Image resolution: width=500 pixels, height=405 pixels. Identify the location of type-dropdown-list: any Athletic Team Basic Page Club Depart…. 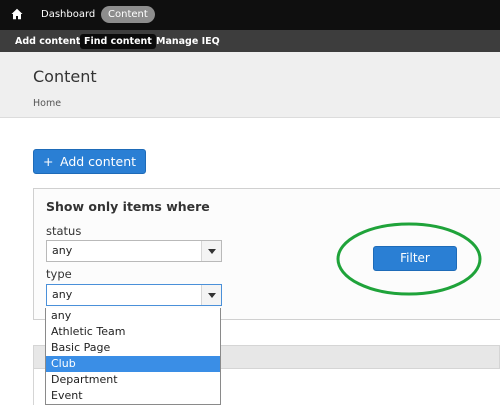
(133, 356).